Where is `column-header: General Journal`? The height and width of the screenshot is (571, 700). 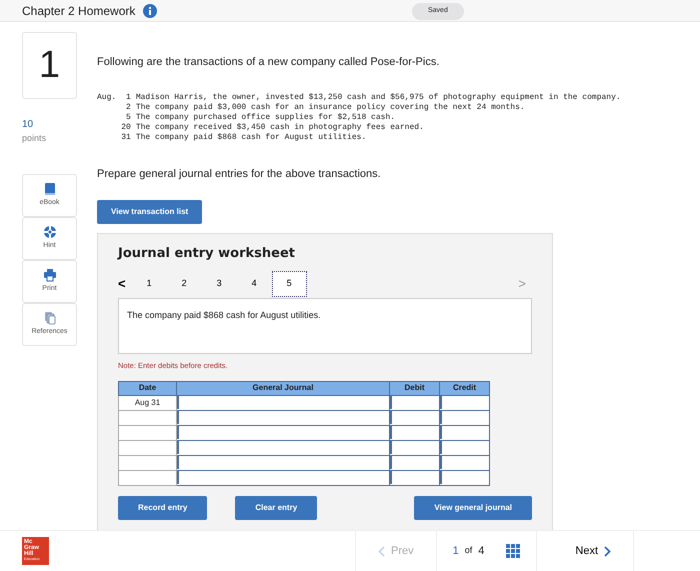
column-header: General Journal is located at coordinates (283, 388).